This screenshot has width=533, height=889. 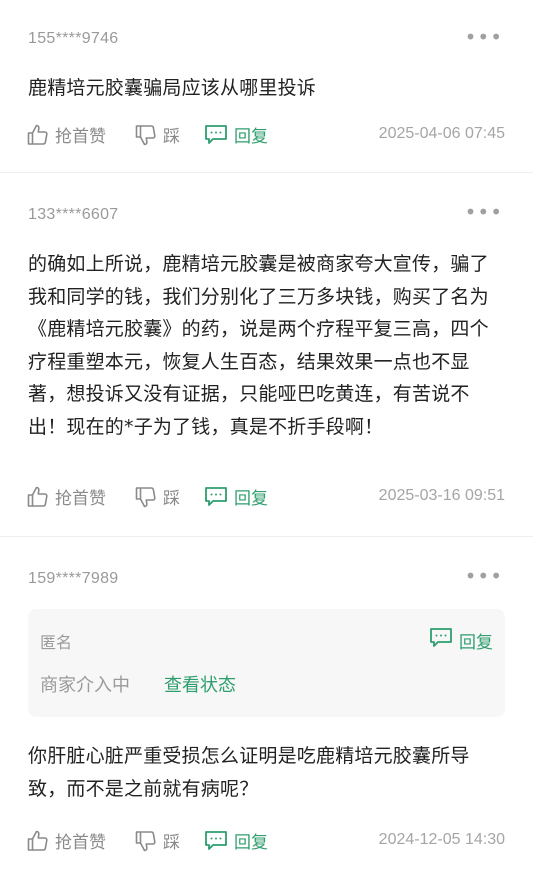 What do you see at coordinates (200, 684) in the screenshot?
I see `view-status-link: 查看状态` at bounding box center [200, 684].